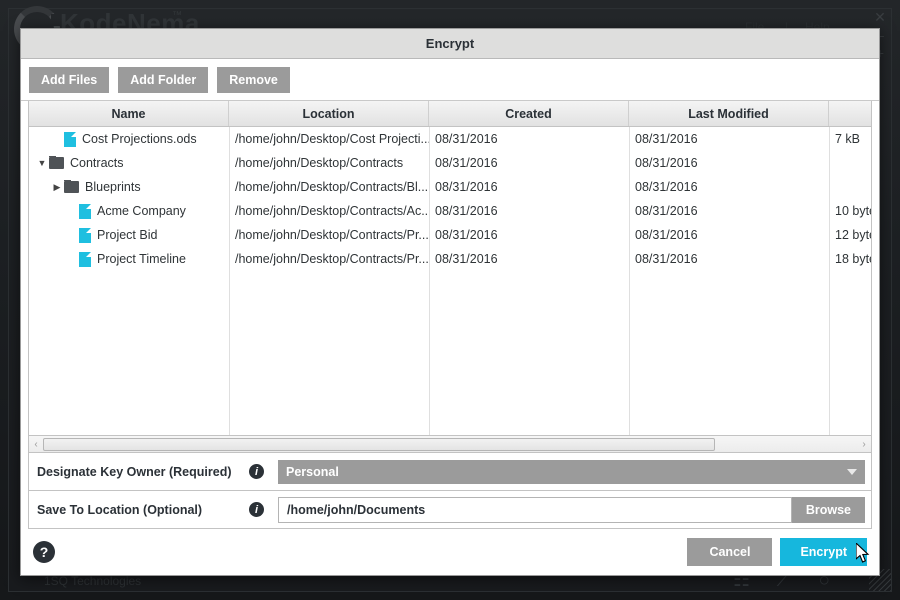 The width and height of the screenshot is (900, 600). Describe the element at coordinates (141, 259) in the screenshot. I see `row-name-label: Project Timeline` at that location.